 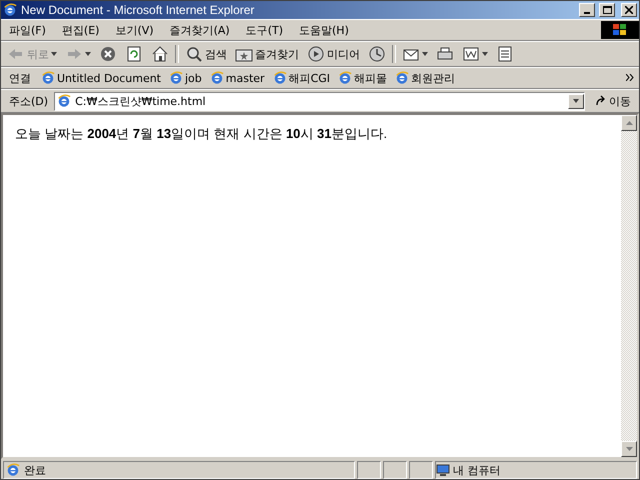 I want to click on close-button, so click(x=629, y=10).